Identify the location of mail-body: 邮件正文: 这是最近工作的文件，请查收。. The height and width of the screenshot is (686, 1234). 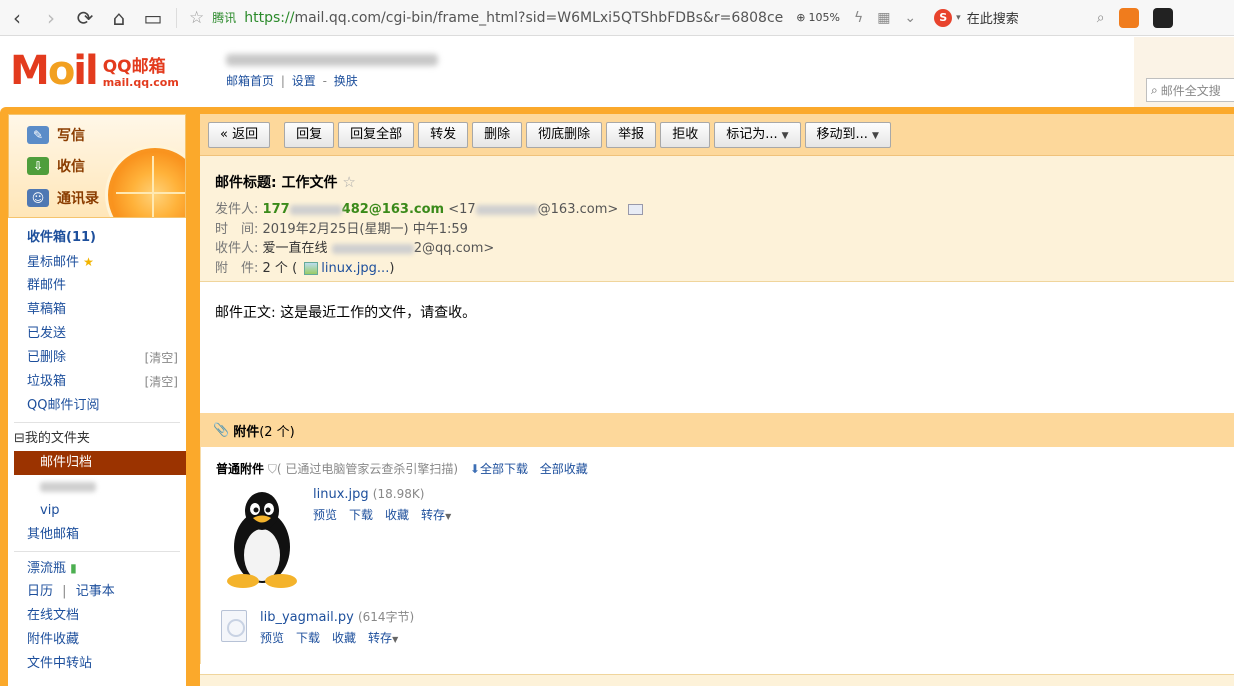
(346, 313).